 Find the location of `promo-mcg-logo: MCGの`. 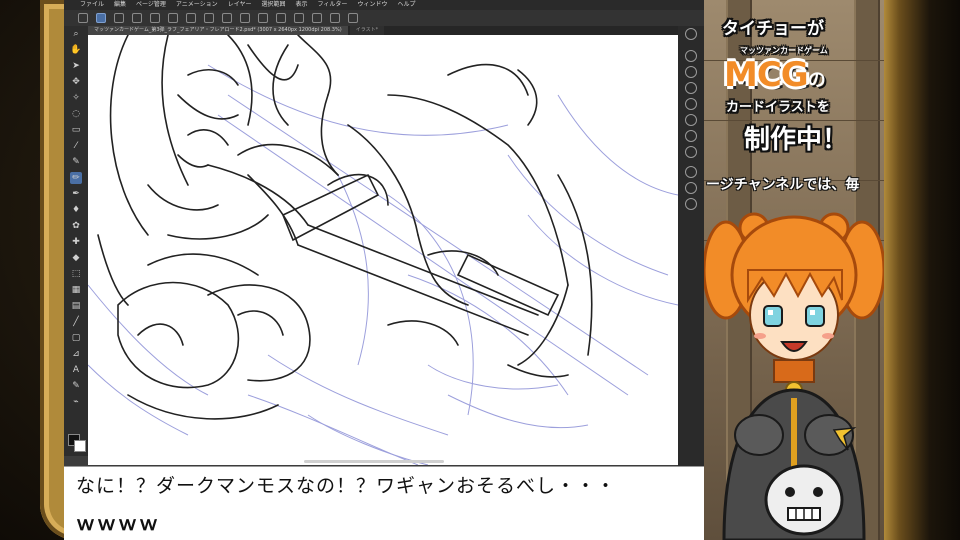

promo-mcg-logo: MCGの is located at coordinates (775, 75).